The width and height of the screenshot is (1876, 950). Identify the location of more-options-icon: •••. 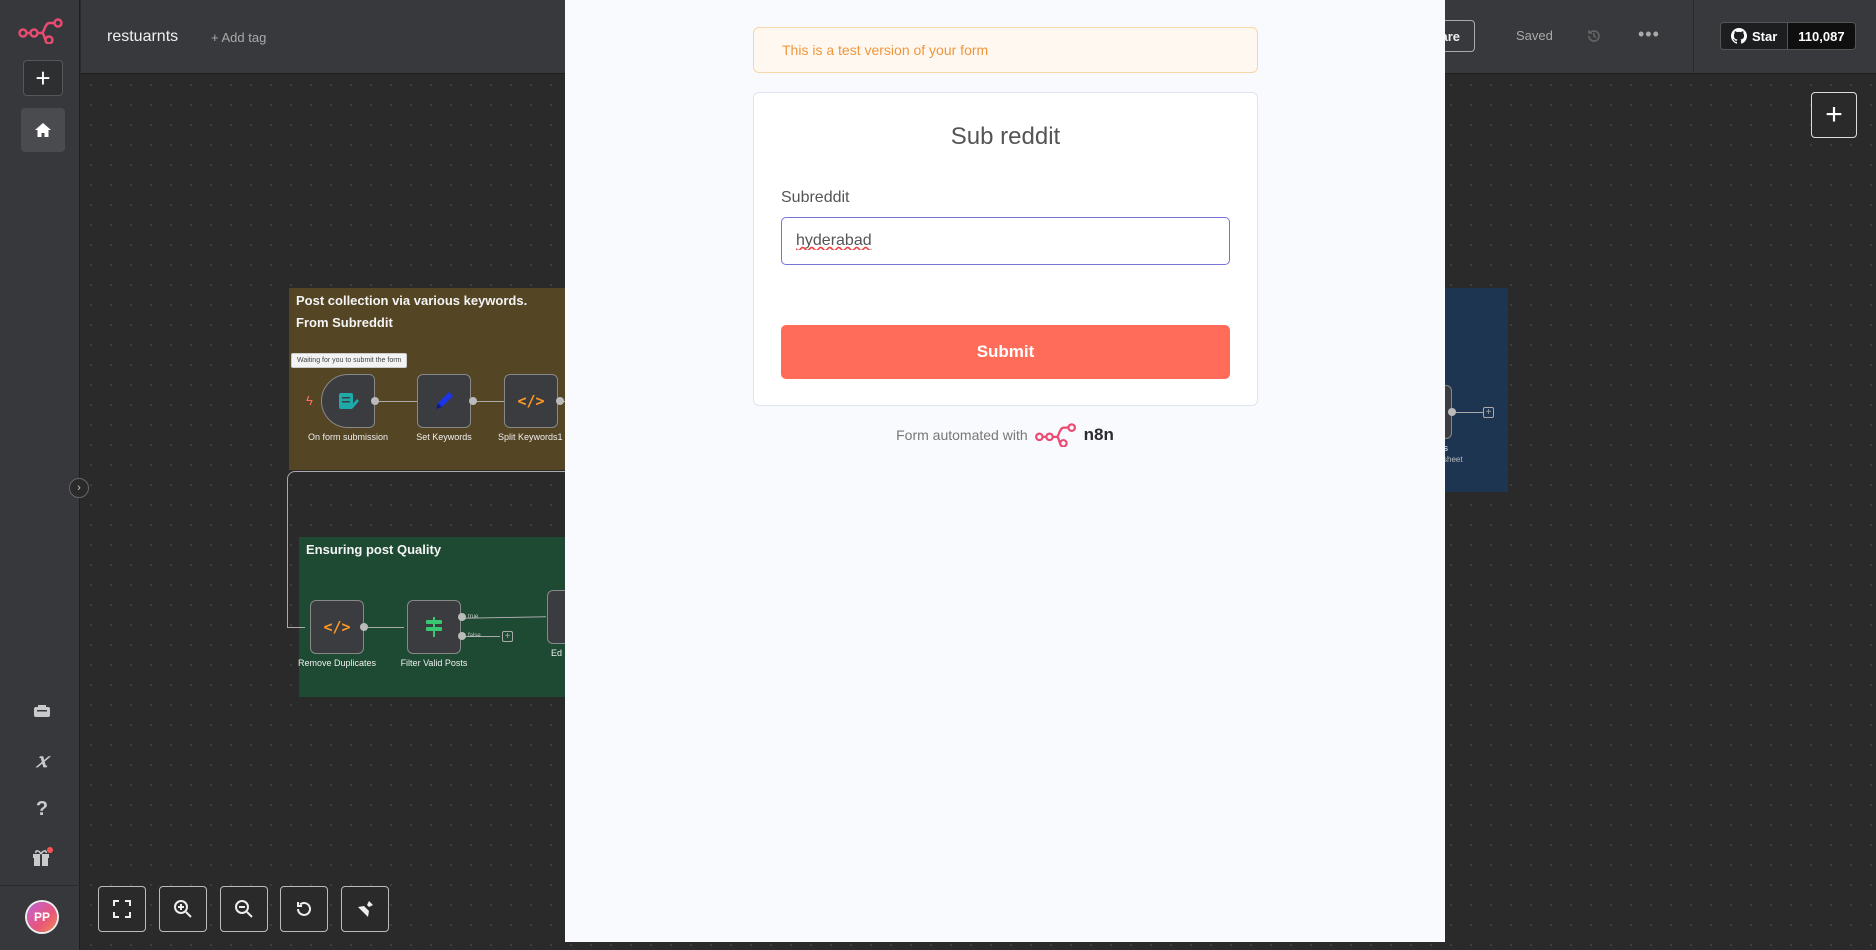
(1649, 35).